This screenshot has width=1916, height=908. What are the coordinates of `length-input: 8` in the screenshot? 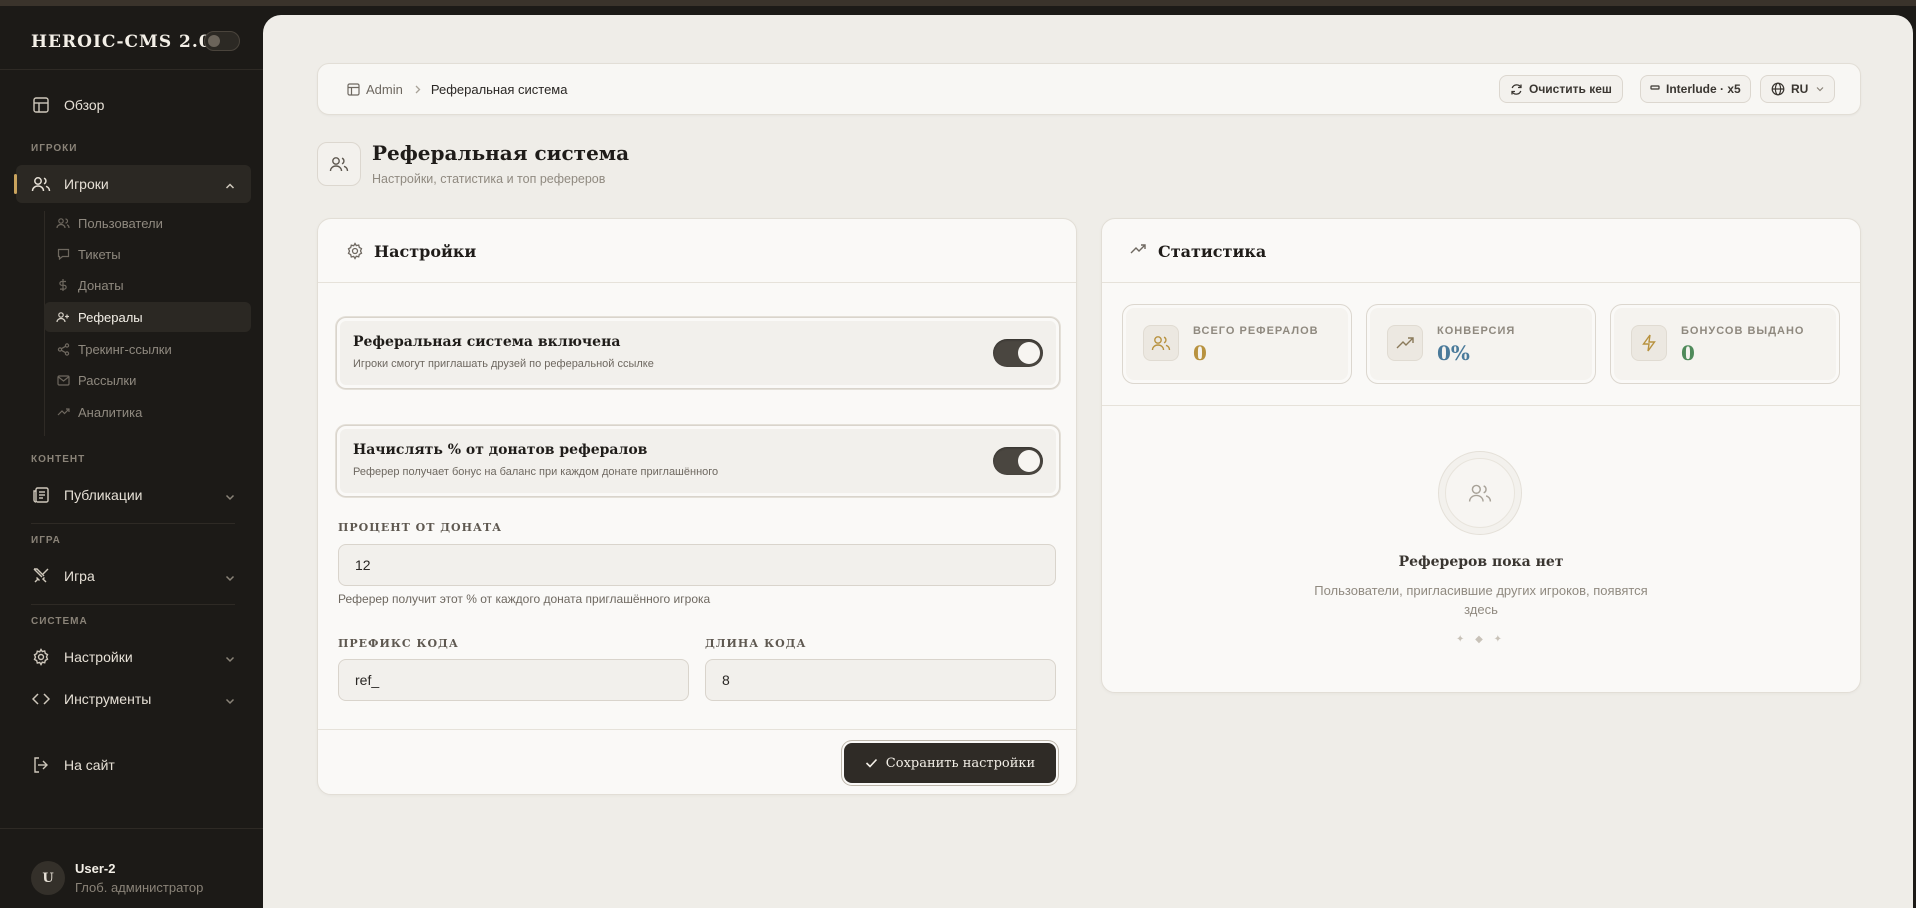 It's located at (880, 680).